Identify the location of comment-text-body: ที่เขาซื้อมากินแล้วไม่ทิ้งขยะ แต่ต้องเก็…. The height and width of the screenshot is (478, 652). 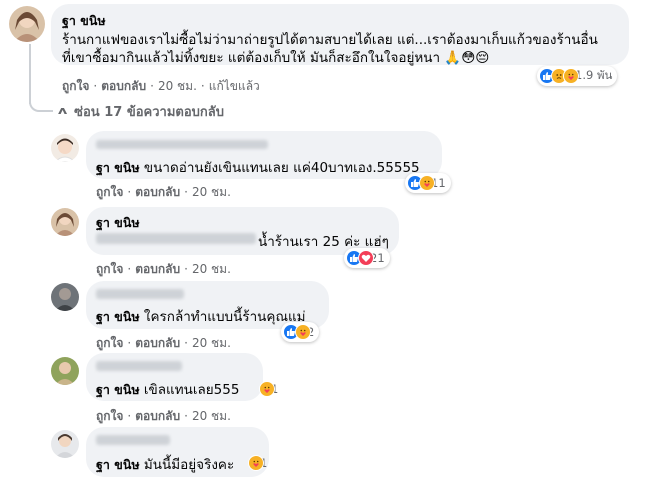
(251, 58).